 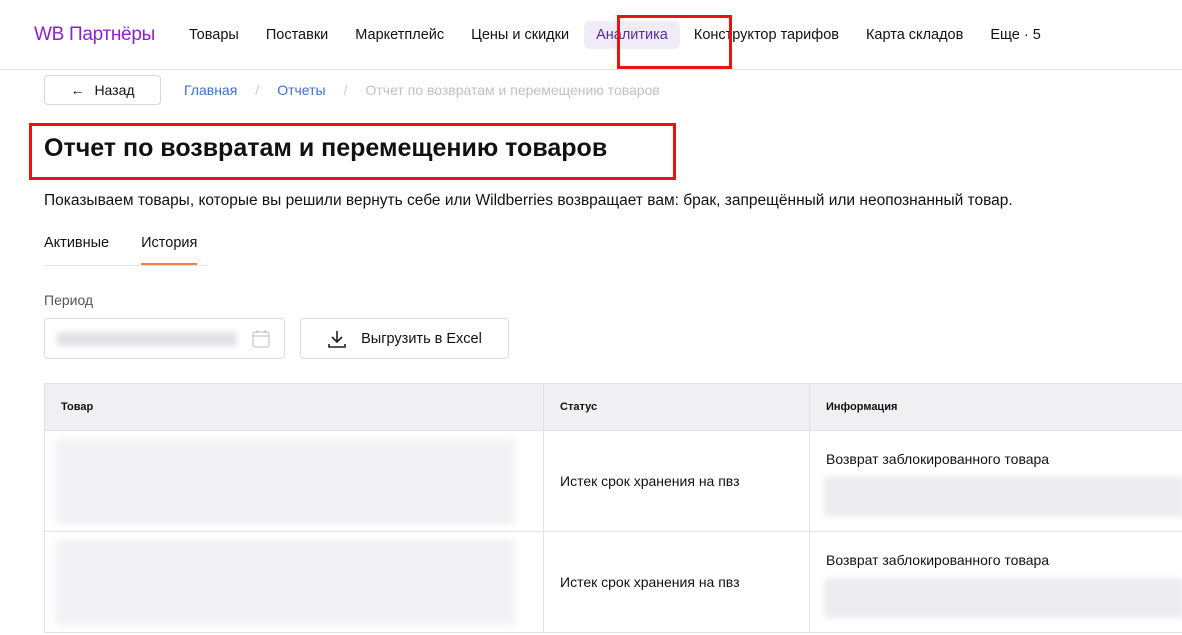 I want to click on nav-supplies: Поставки, so click(x=297, y=35).